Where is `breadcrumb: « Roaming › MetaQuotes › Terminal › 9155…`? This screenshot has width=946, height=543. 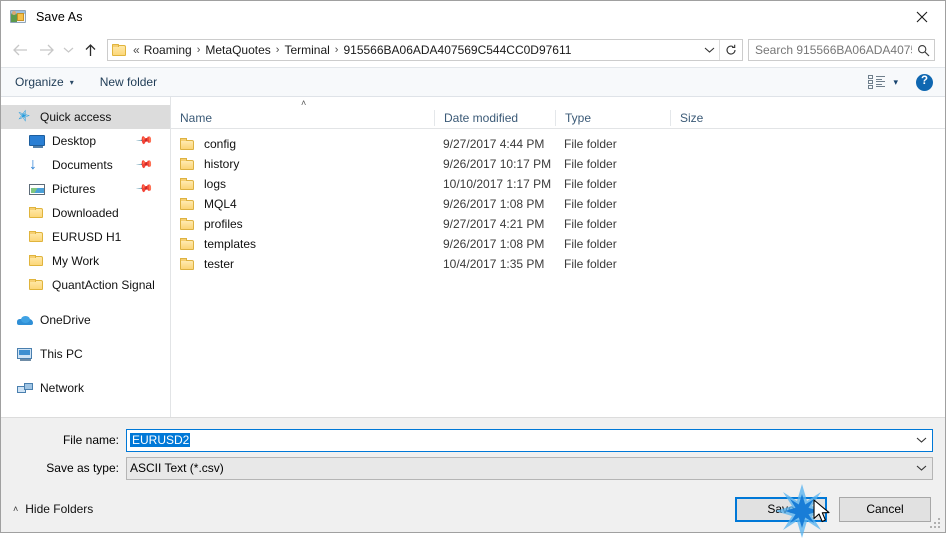 breadcrumb: « Roaming › MetaQuotes › Terminal › 9155… is located at coordinates (403, 50).